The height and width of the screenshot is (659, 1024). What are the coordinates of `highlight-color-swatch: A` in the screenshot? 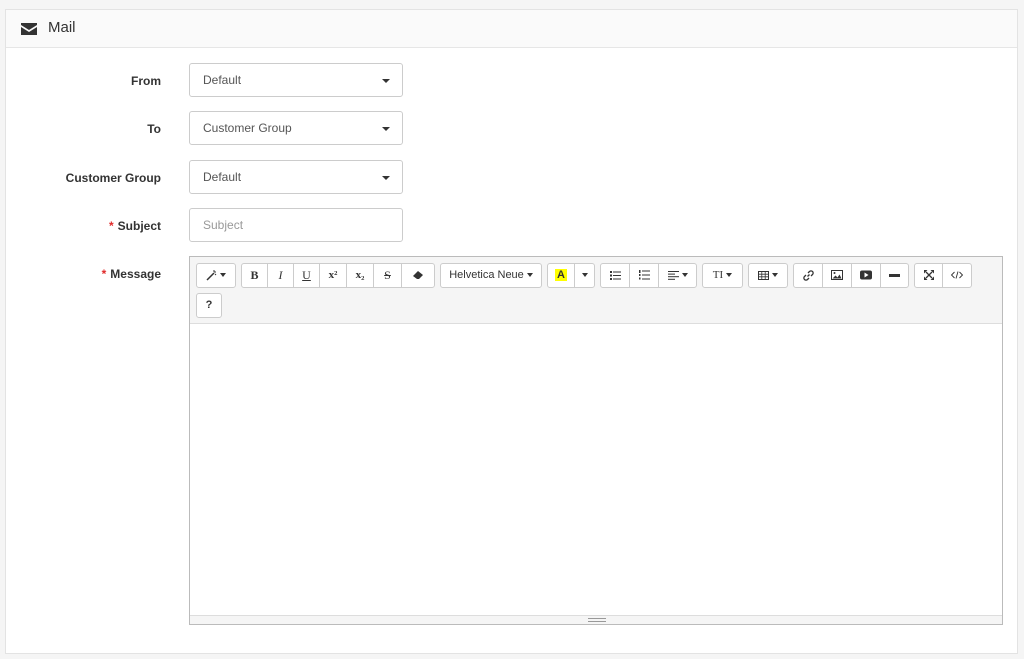 It's located at (561, 275).